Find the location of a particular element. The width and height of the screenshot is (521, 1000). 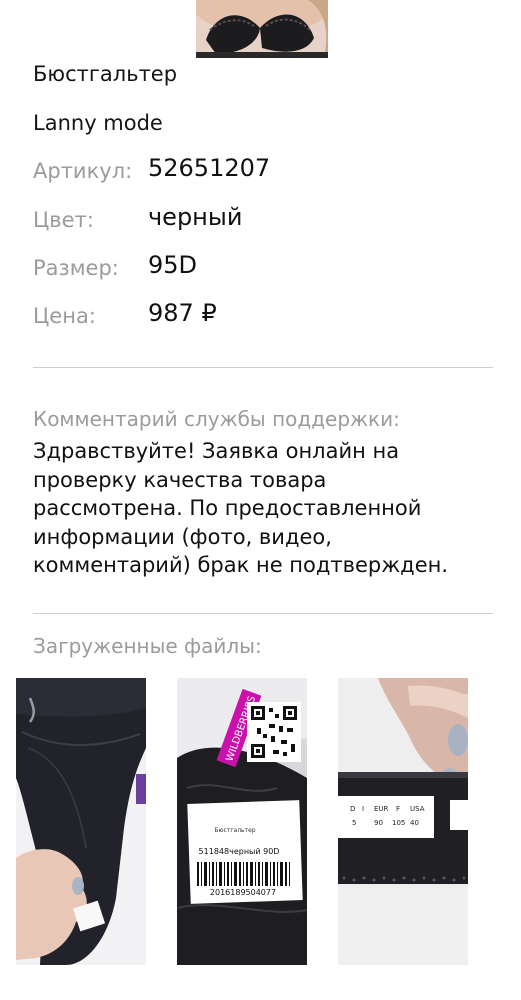

size-header-d: D is located at coordinates (352, 809).